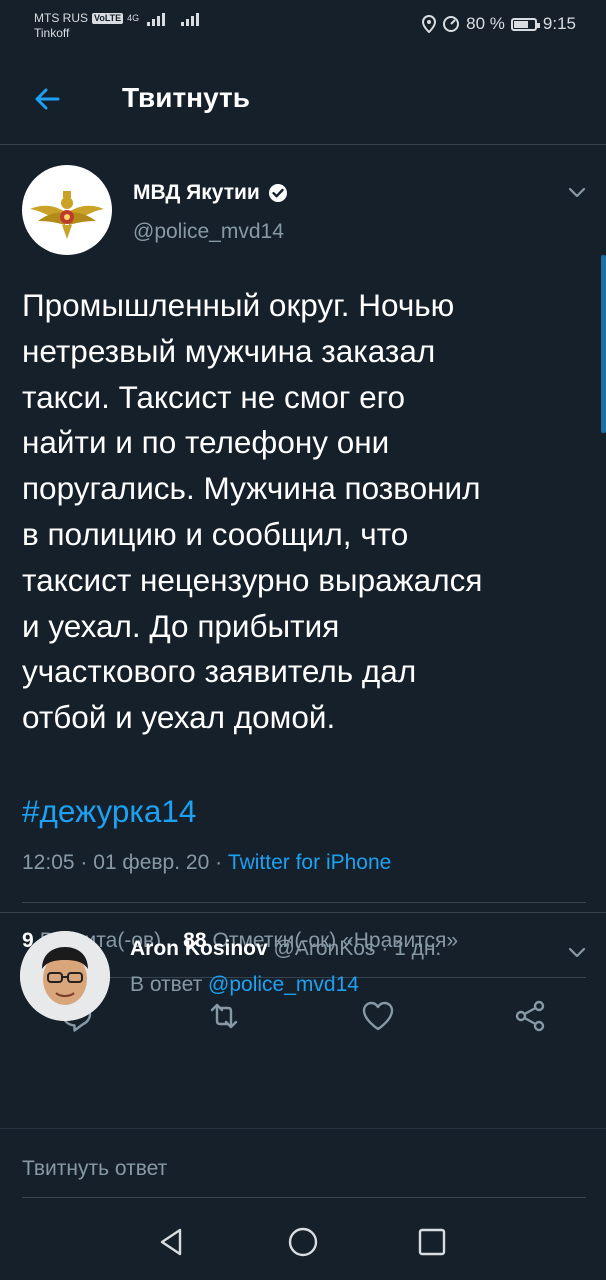  Describe the element at coordinates (429, 24) in the screenshot. I see `location-icon` at that location.